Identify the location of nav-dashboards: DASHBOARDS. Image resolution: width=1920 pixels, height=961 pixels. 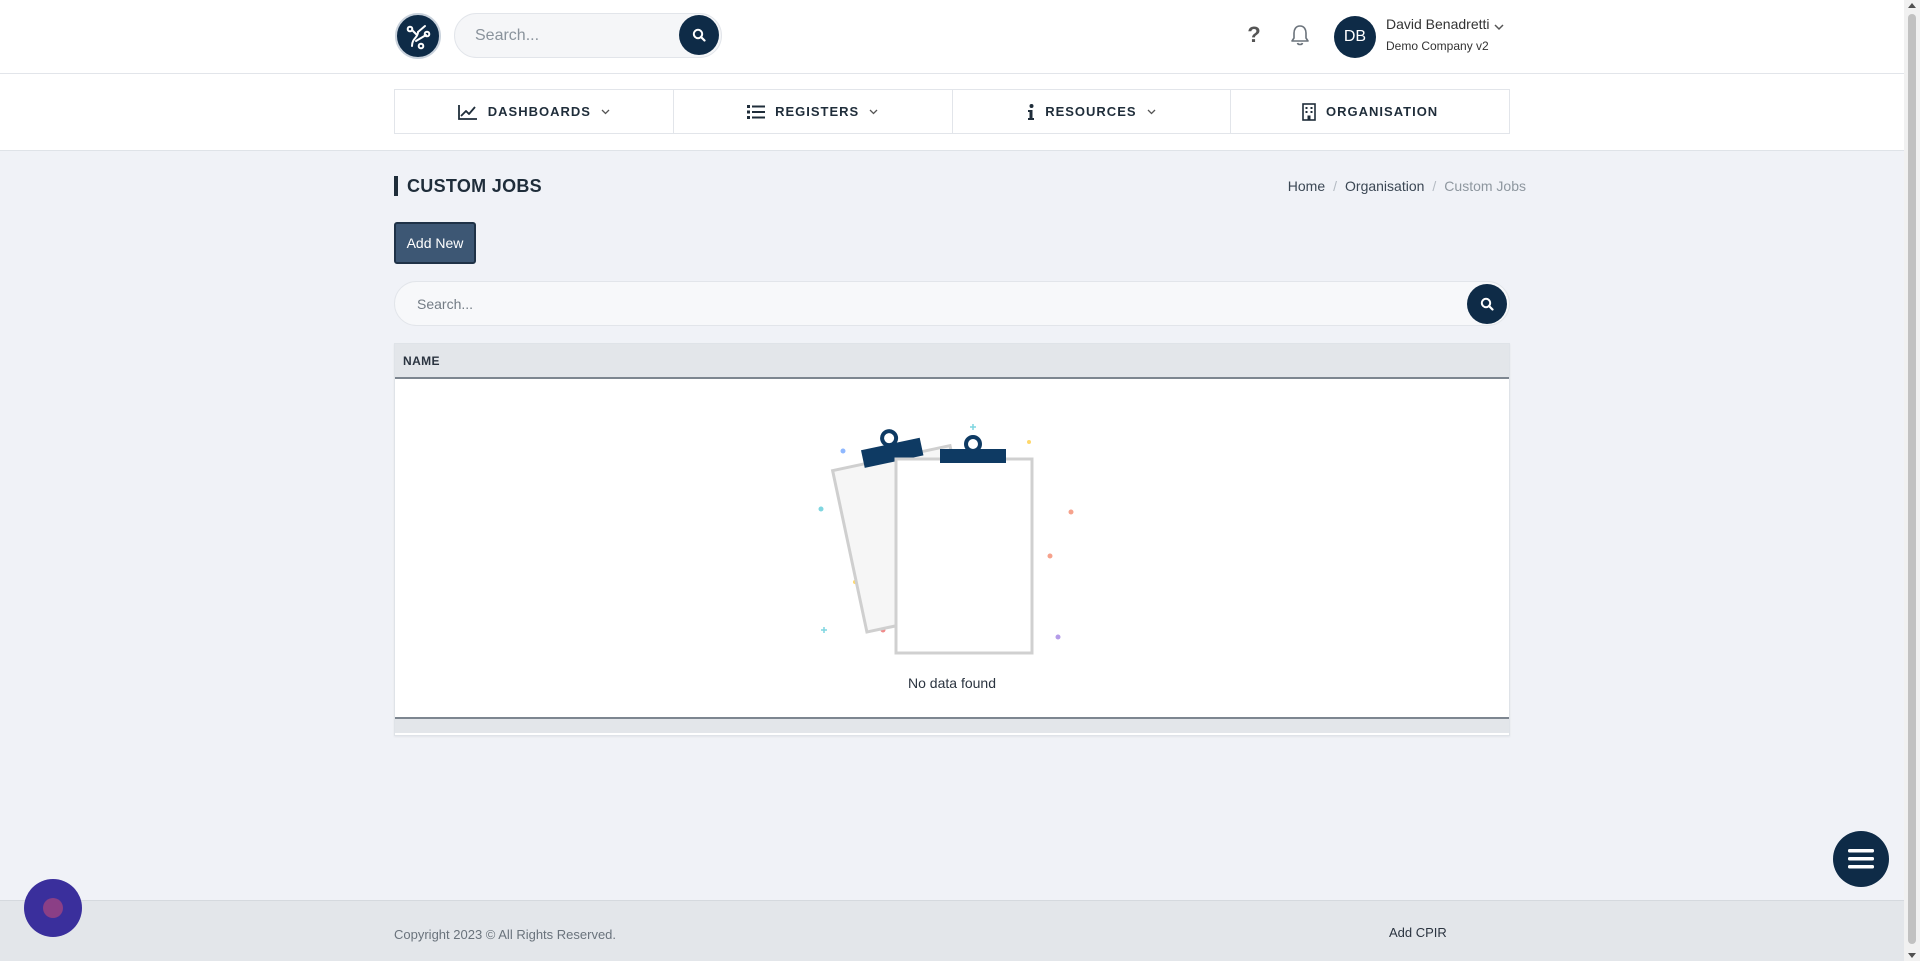
(534, 111).